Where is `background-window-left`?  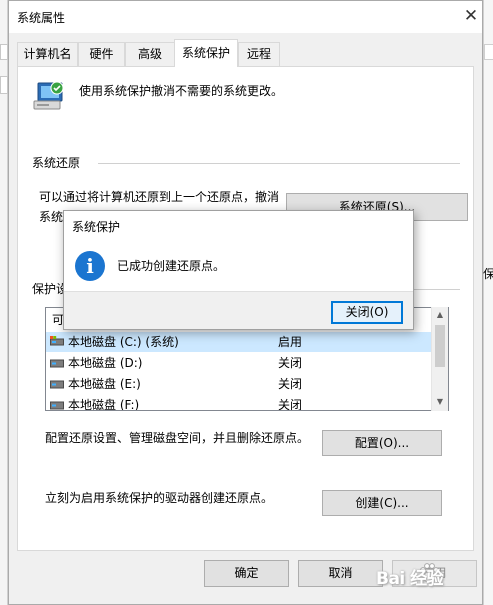
background-window-left is located at coordinates (4, 302).